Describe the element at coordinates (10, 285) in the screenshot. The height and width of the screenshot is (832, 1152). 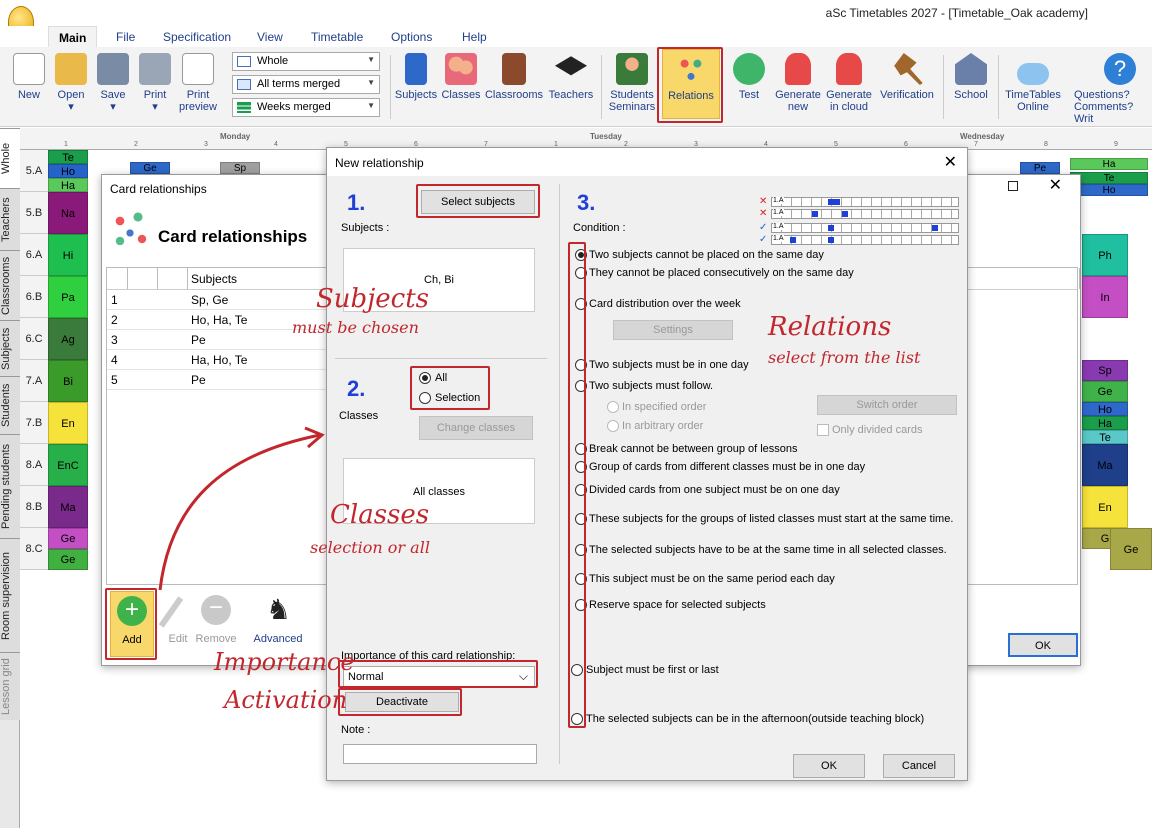
I see `tab-classrooms: Classrooms` at that location.